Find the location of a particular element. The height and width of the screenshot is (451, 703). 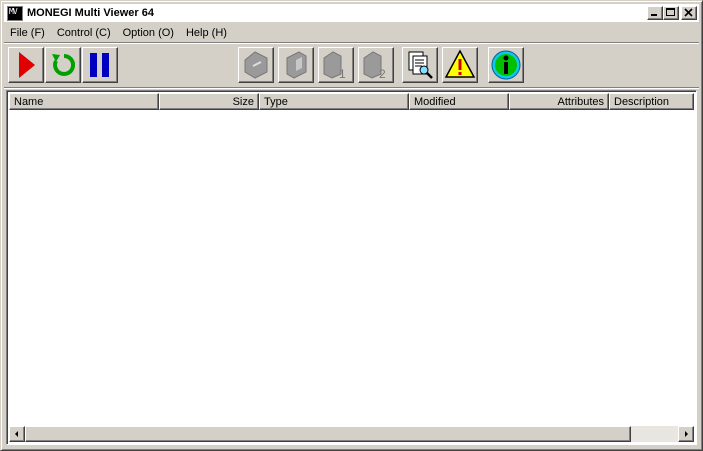

tape-button is located at coordinates (296, 65).